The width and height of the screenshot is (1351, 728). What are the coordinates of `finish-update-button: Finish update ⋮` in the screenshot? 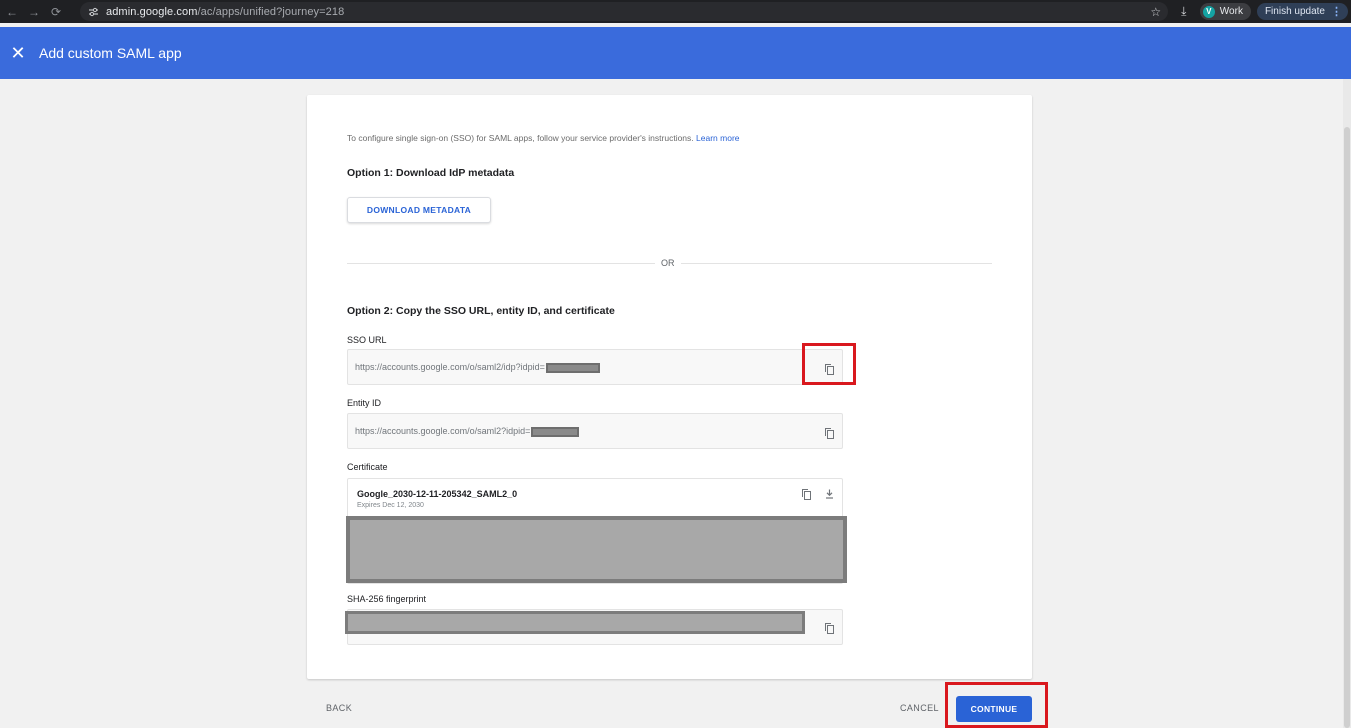 It's located at (1302, 11).